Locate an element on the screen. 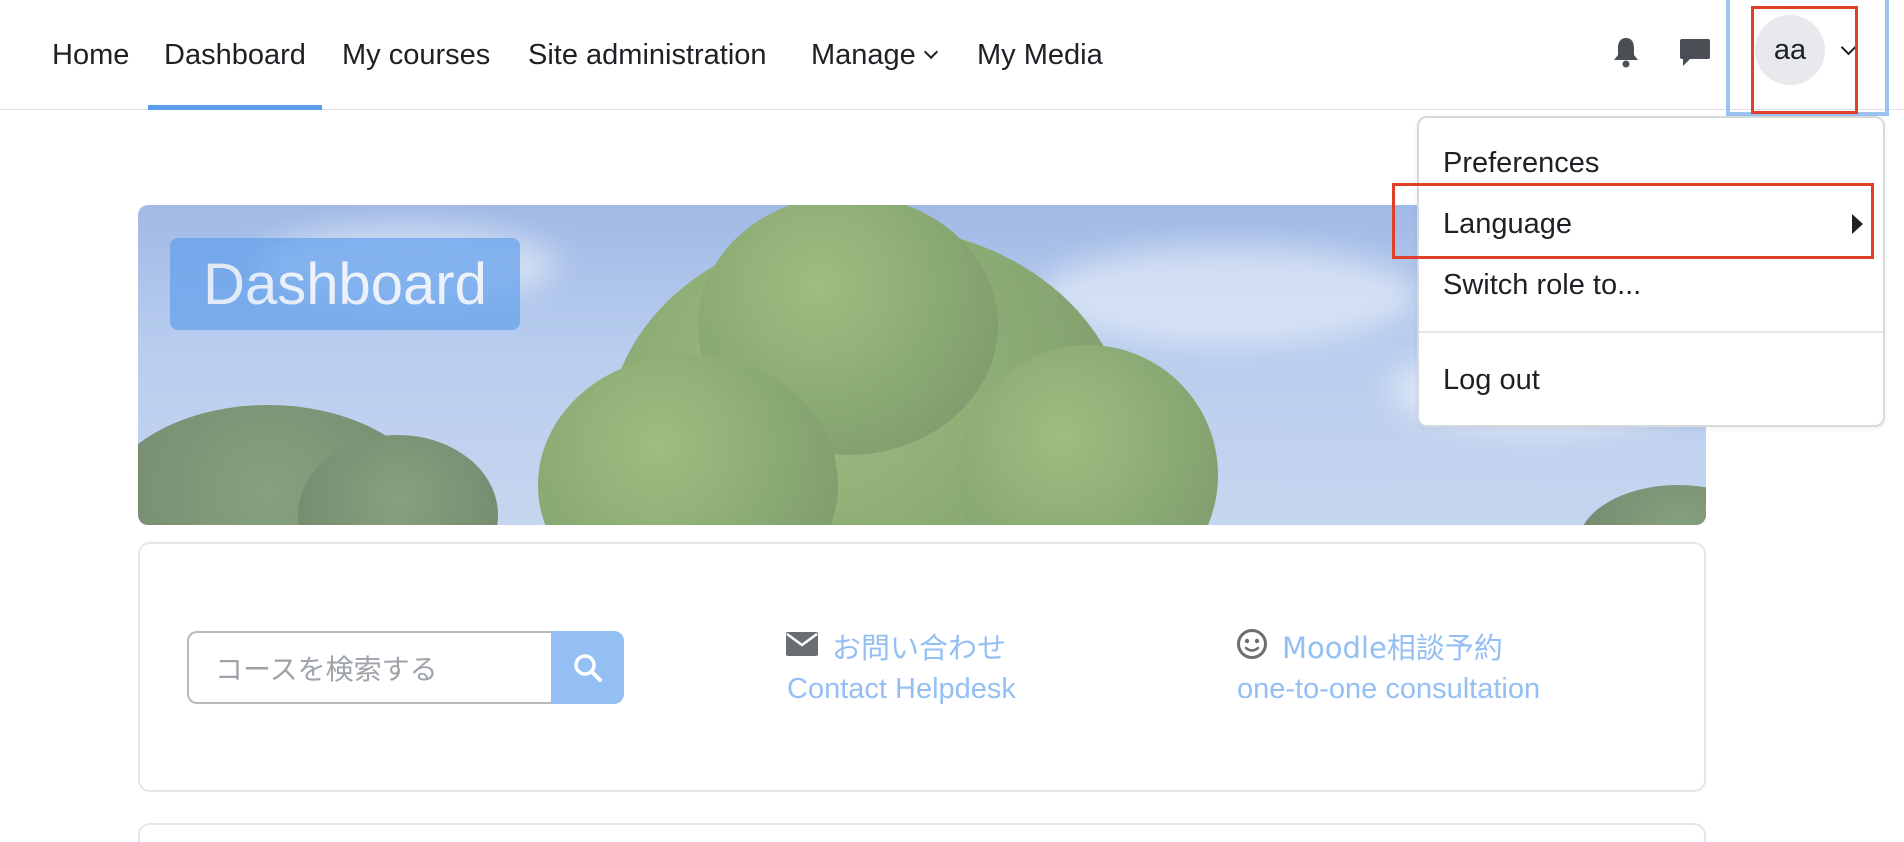 The image size is (1904, 842). notifications-button is located at coordinates (1626, 52).